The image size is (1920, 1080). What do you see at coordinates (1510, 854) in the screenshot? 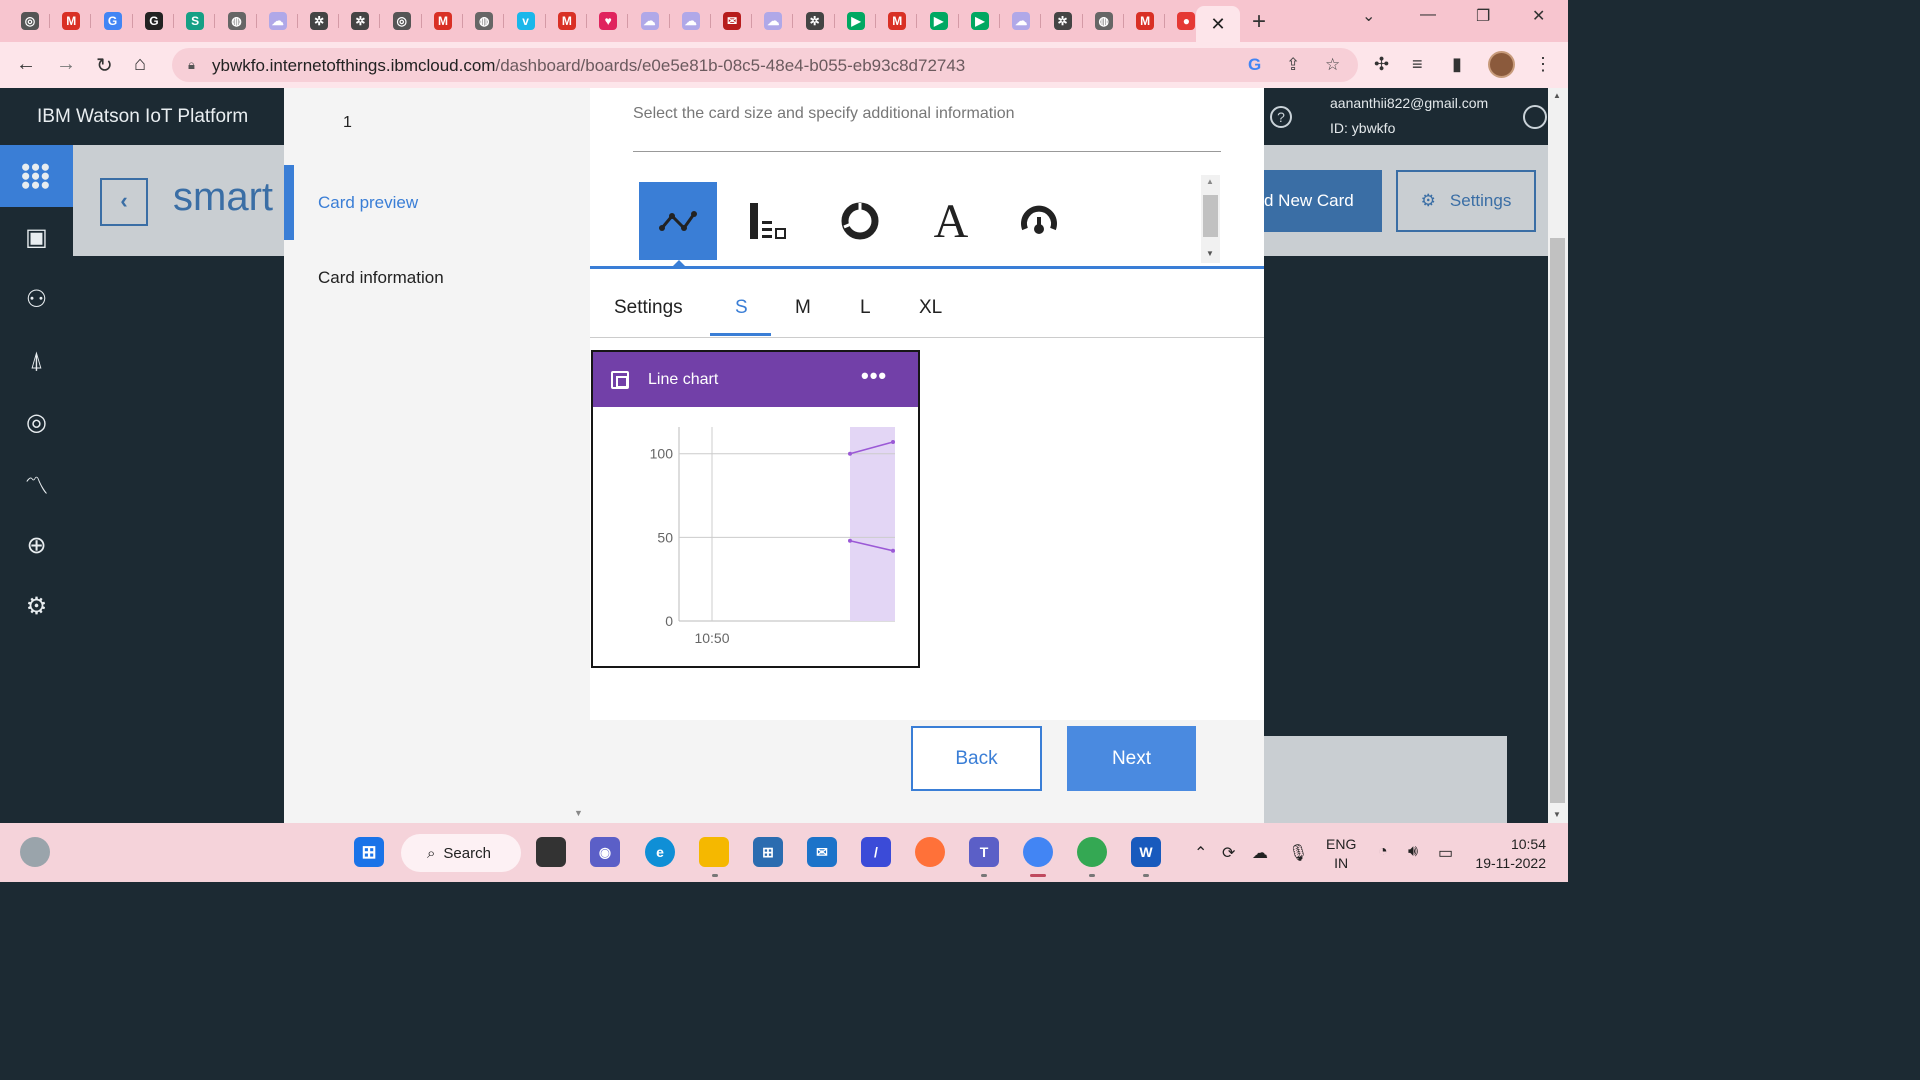
I see `clock: 10:54 19-11-2022` at bounding box center [1510, 854].